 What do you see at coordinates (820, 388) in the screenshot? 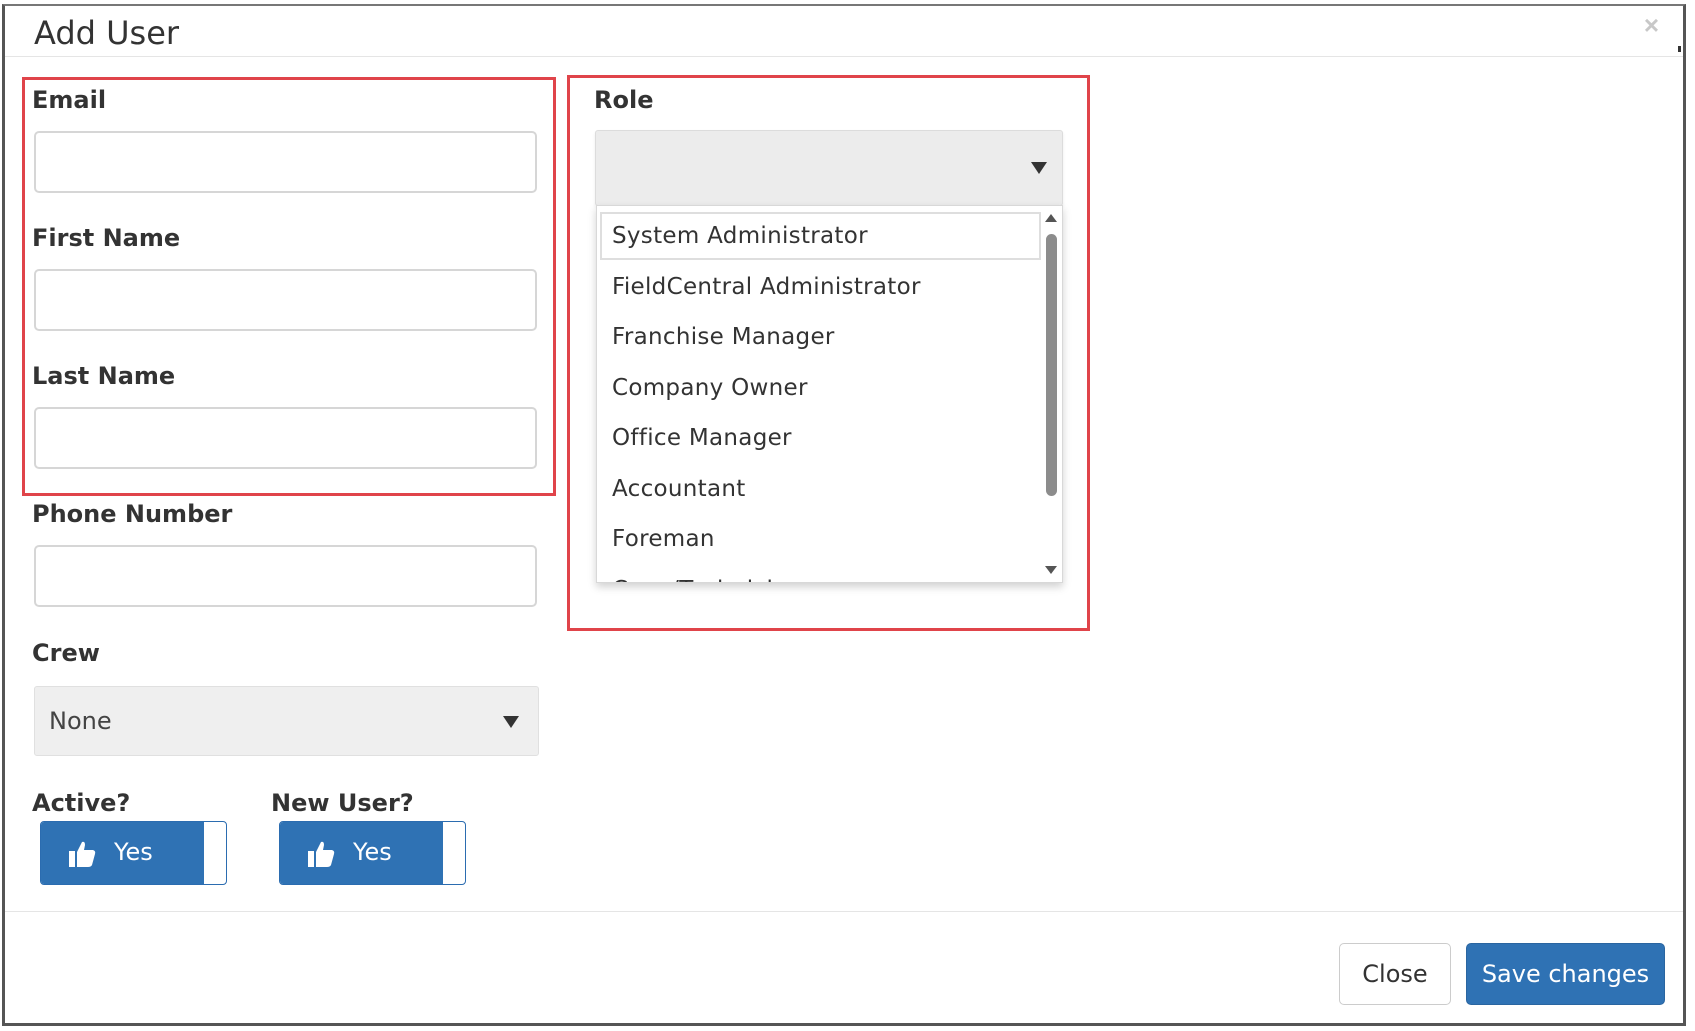
I see `role-option: Company Owner` at bounding box center [820, 388].